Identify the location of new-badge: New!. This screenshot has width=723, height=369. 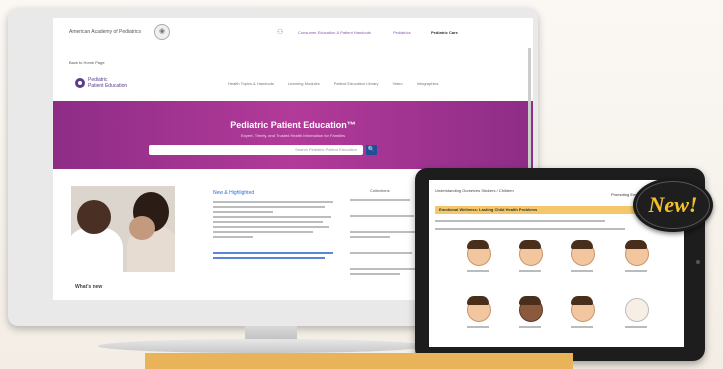
(673, 205).